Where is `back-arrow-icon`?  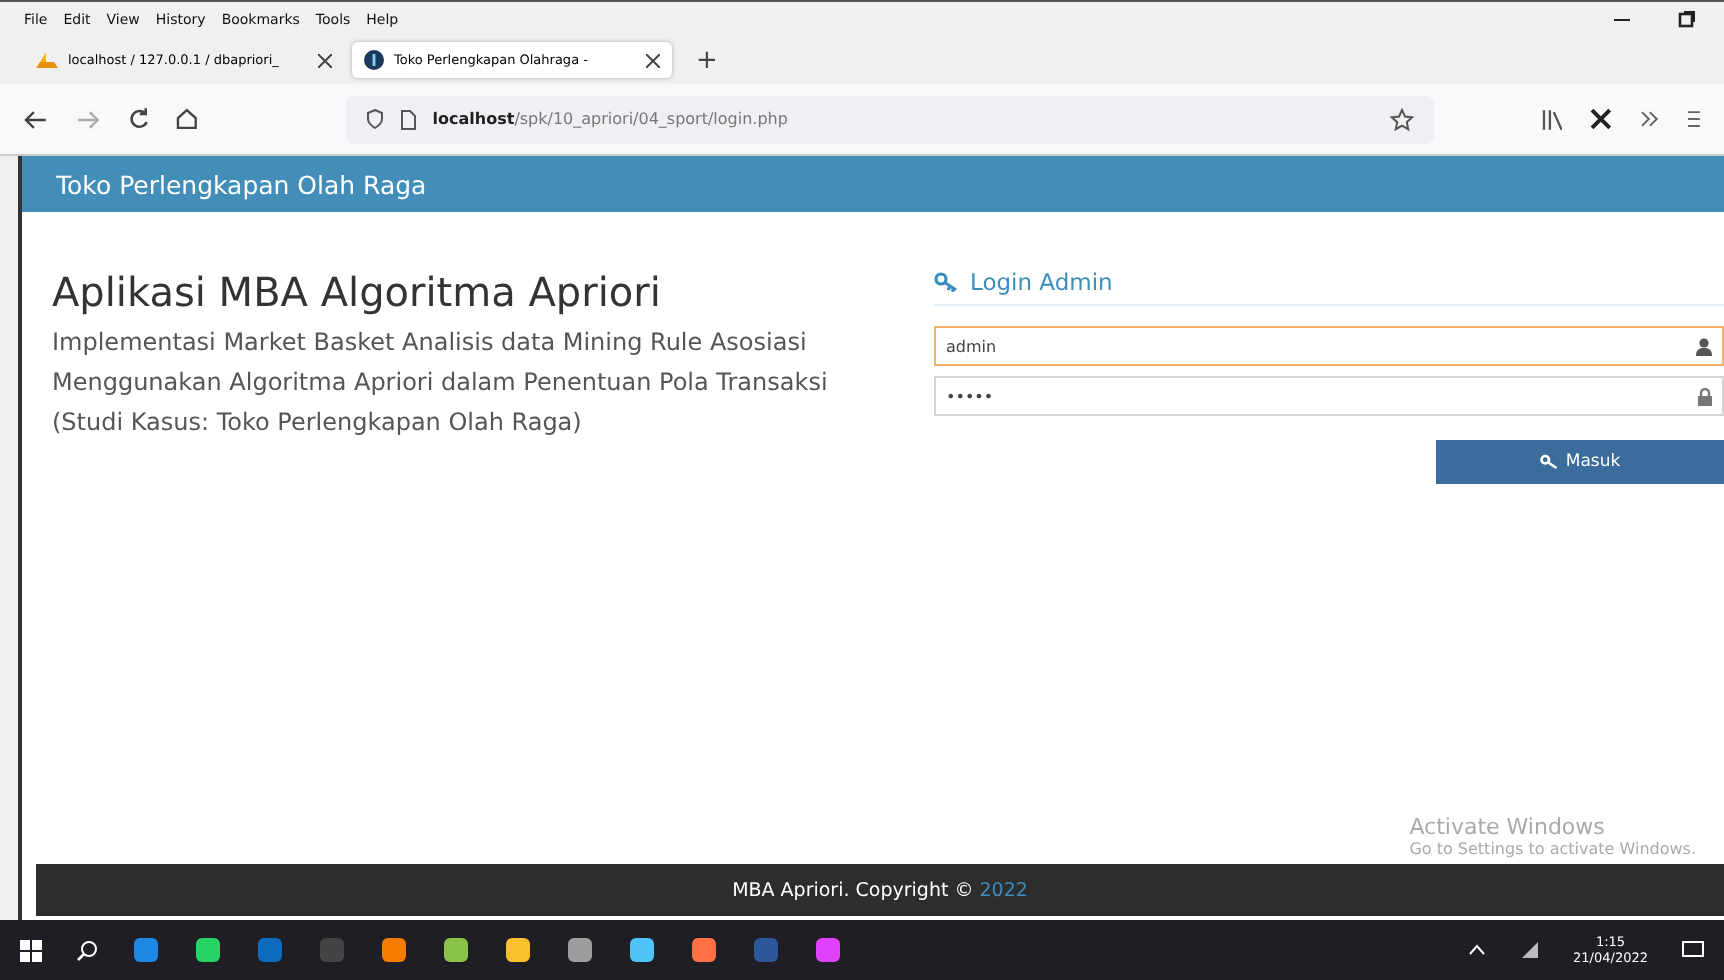
back-arrow-icon is located at coordinates (36, 119).